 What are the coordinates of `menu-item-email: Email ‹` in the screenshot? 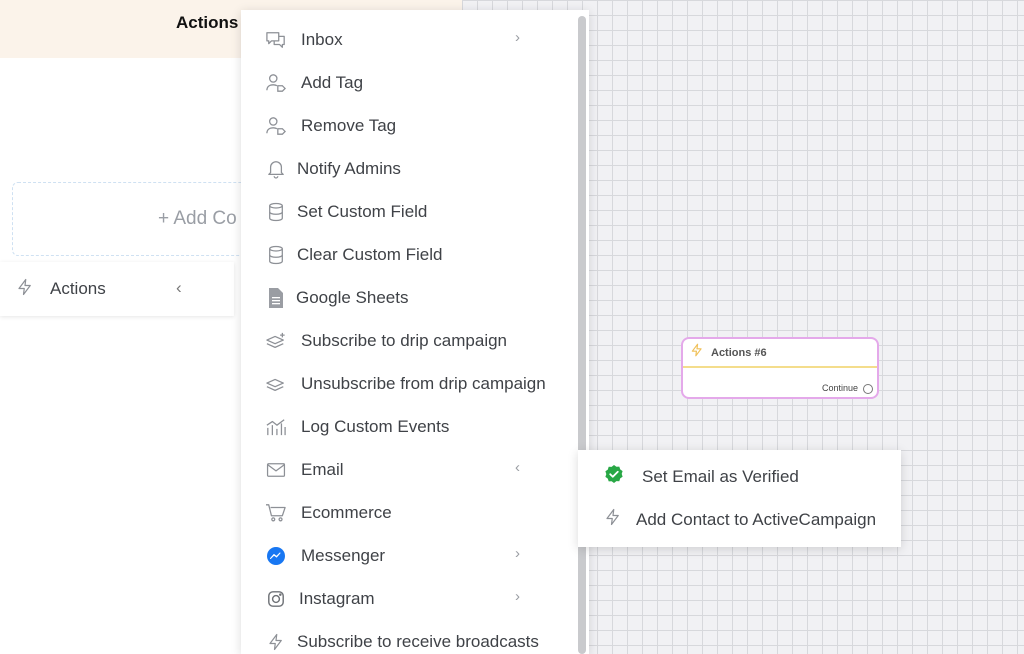 It's located at (406, 469).